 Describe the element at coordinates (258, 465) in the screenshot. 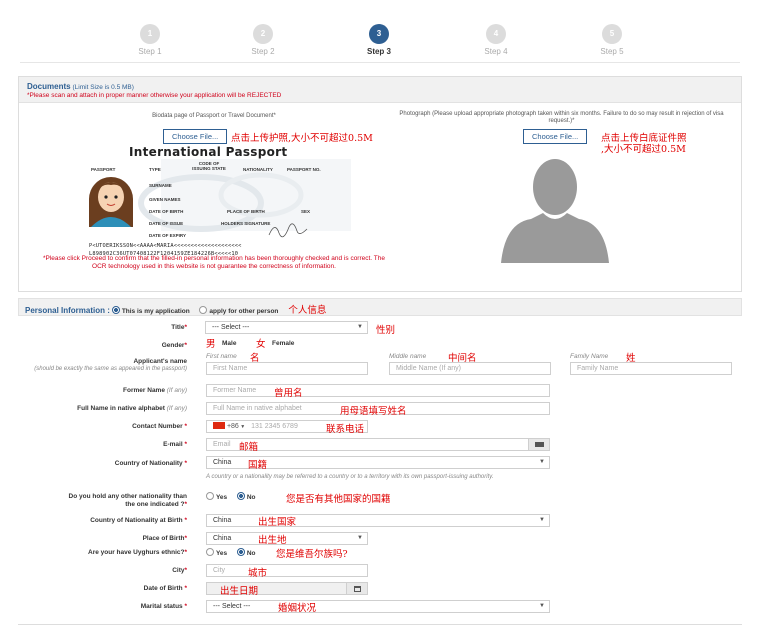

I see `nationality-cn-note: 国籍` at that location.